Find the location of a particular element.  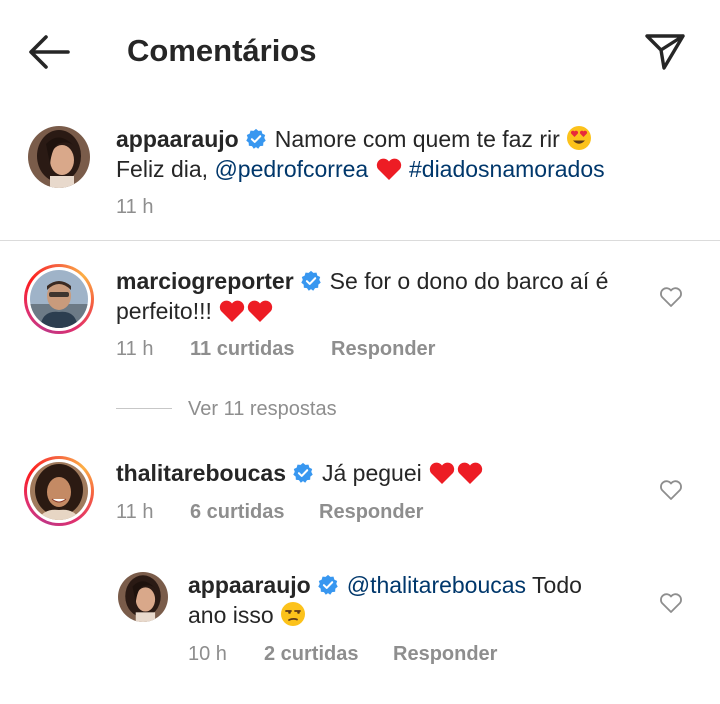

caption-username: appaaraujo is located at coordinates (177, 139).